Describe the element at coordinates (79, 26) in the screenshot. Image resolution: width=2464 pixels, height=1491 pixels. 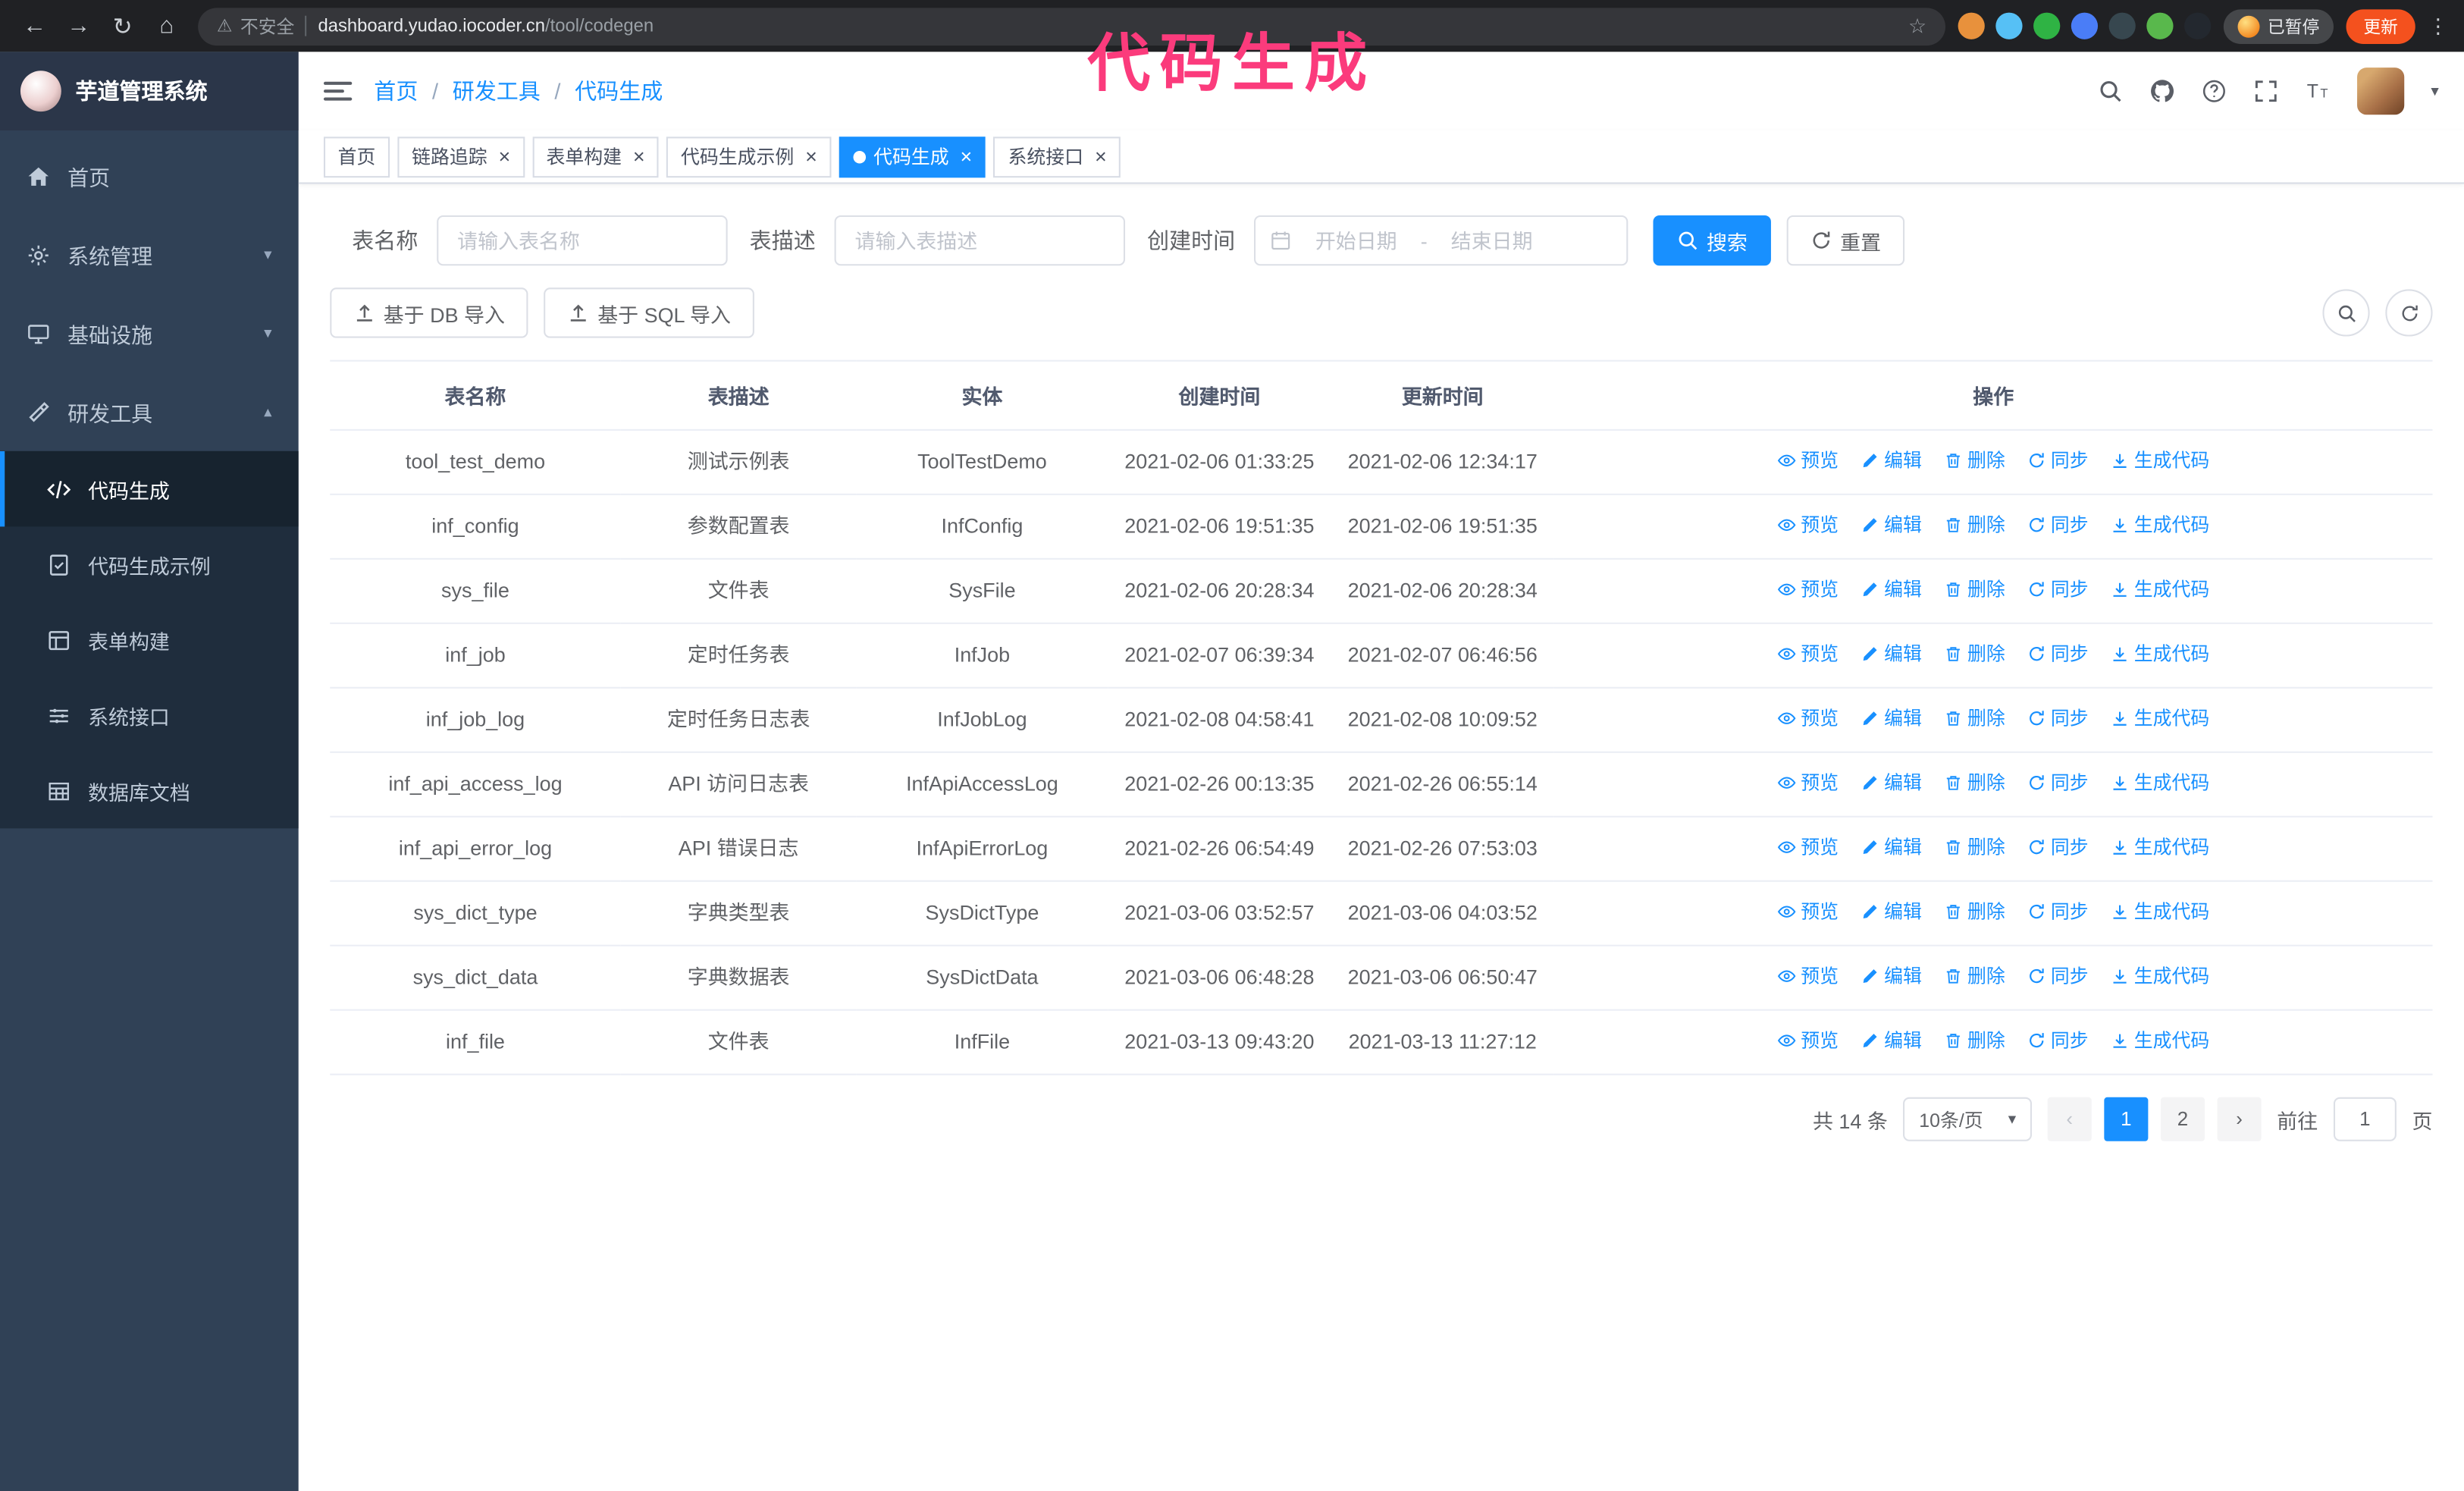
I see `forward-icon: →` at that location.